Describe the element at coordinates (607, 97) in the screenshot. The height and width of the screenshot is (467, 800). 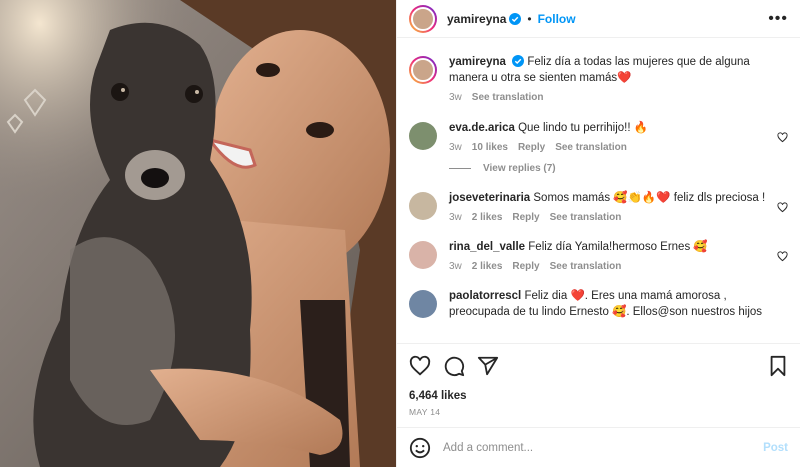
I see `caption-meta: 3w See translation` at that location.